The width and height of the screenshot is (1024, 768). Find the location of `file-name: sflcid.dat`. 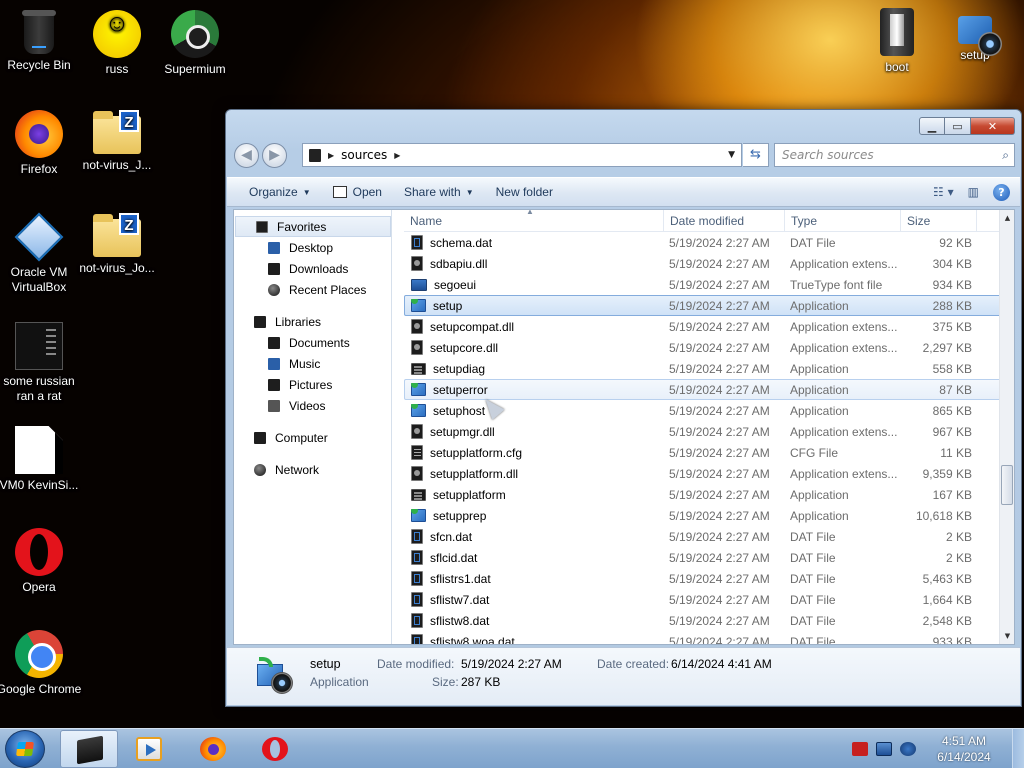

file-name: sflcid.dat is located at coordinates (454, 557).